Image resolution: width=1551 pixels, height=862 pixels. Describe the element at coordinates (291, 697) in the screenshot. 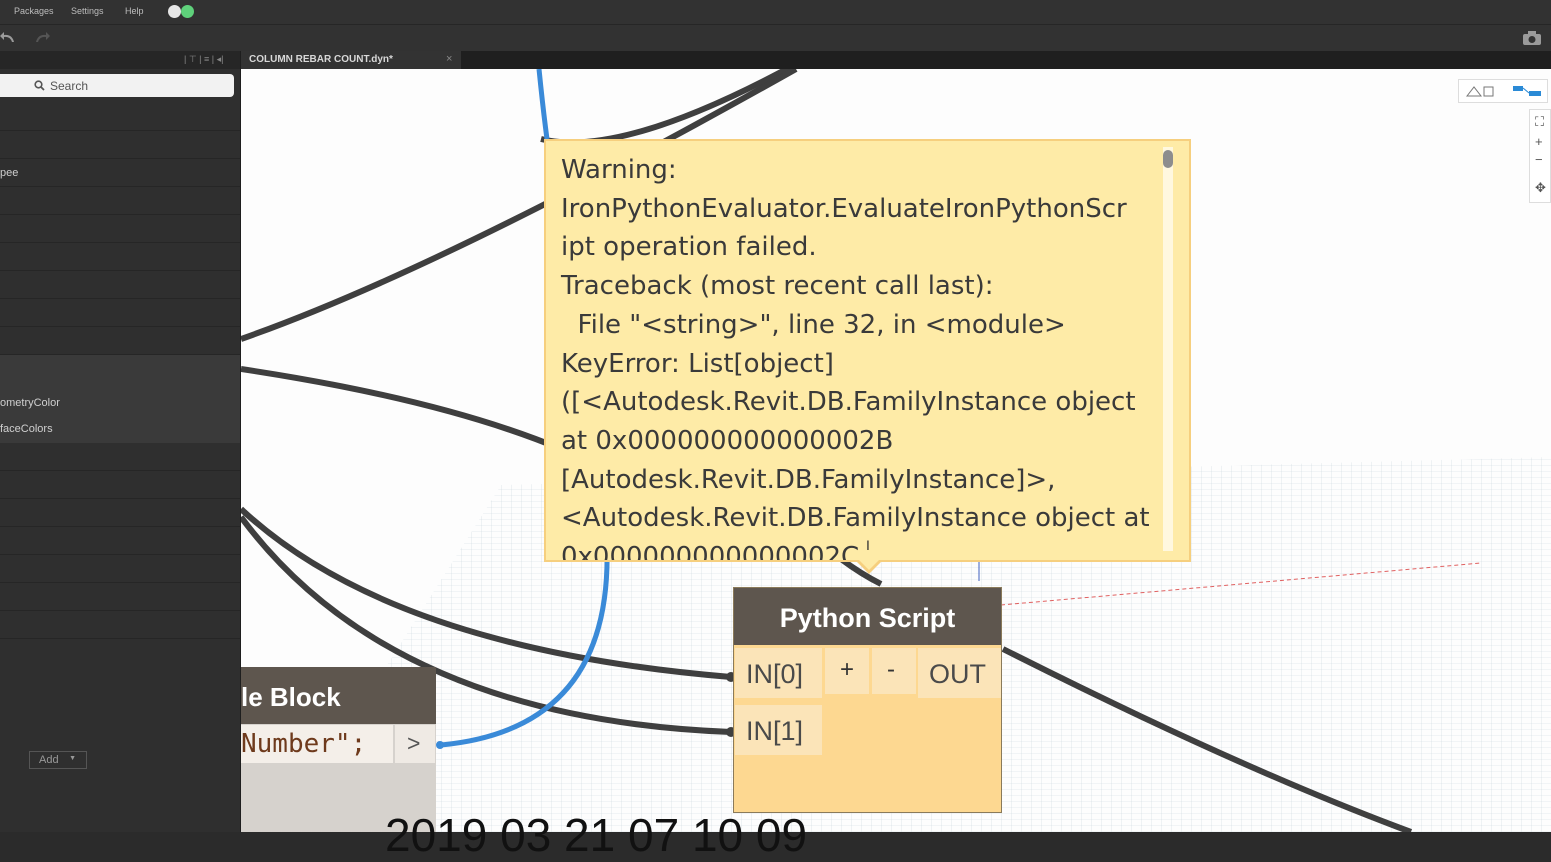

I see `node-title: le Block` at that location.